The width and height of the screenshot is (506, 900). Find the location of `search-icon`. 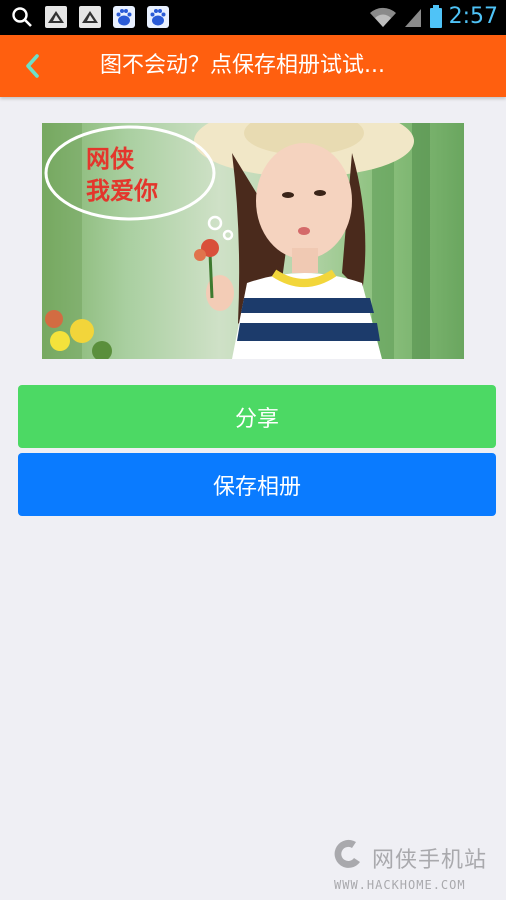

search-icon is located at coordinates (22, 17).